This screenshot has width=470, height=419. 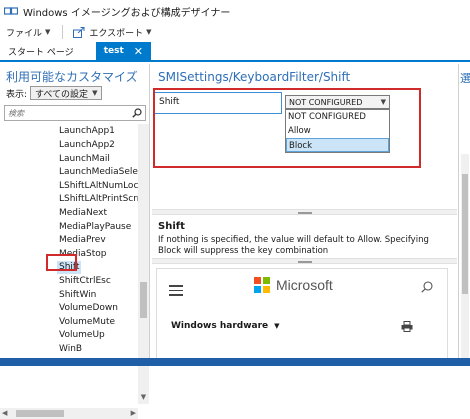 I want to click on export-menu: エクスポート ▼, so click(x=112, y=32).